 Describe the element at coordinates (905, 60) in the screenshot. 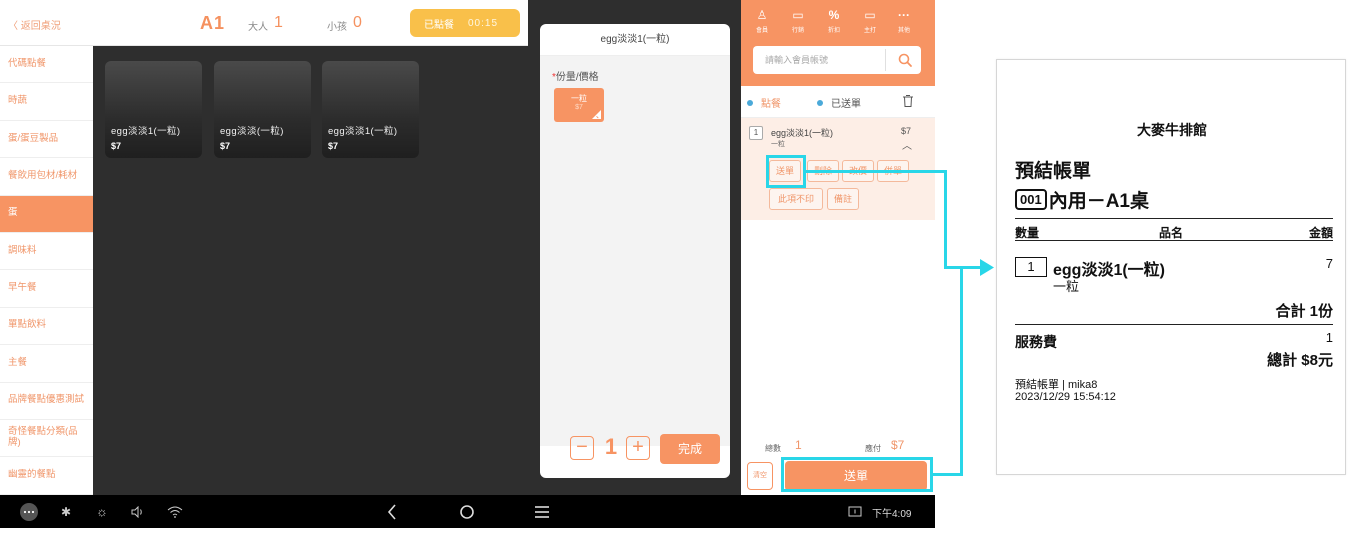

I see `search-icon` at that location.